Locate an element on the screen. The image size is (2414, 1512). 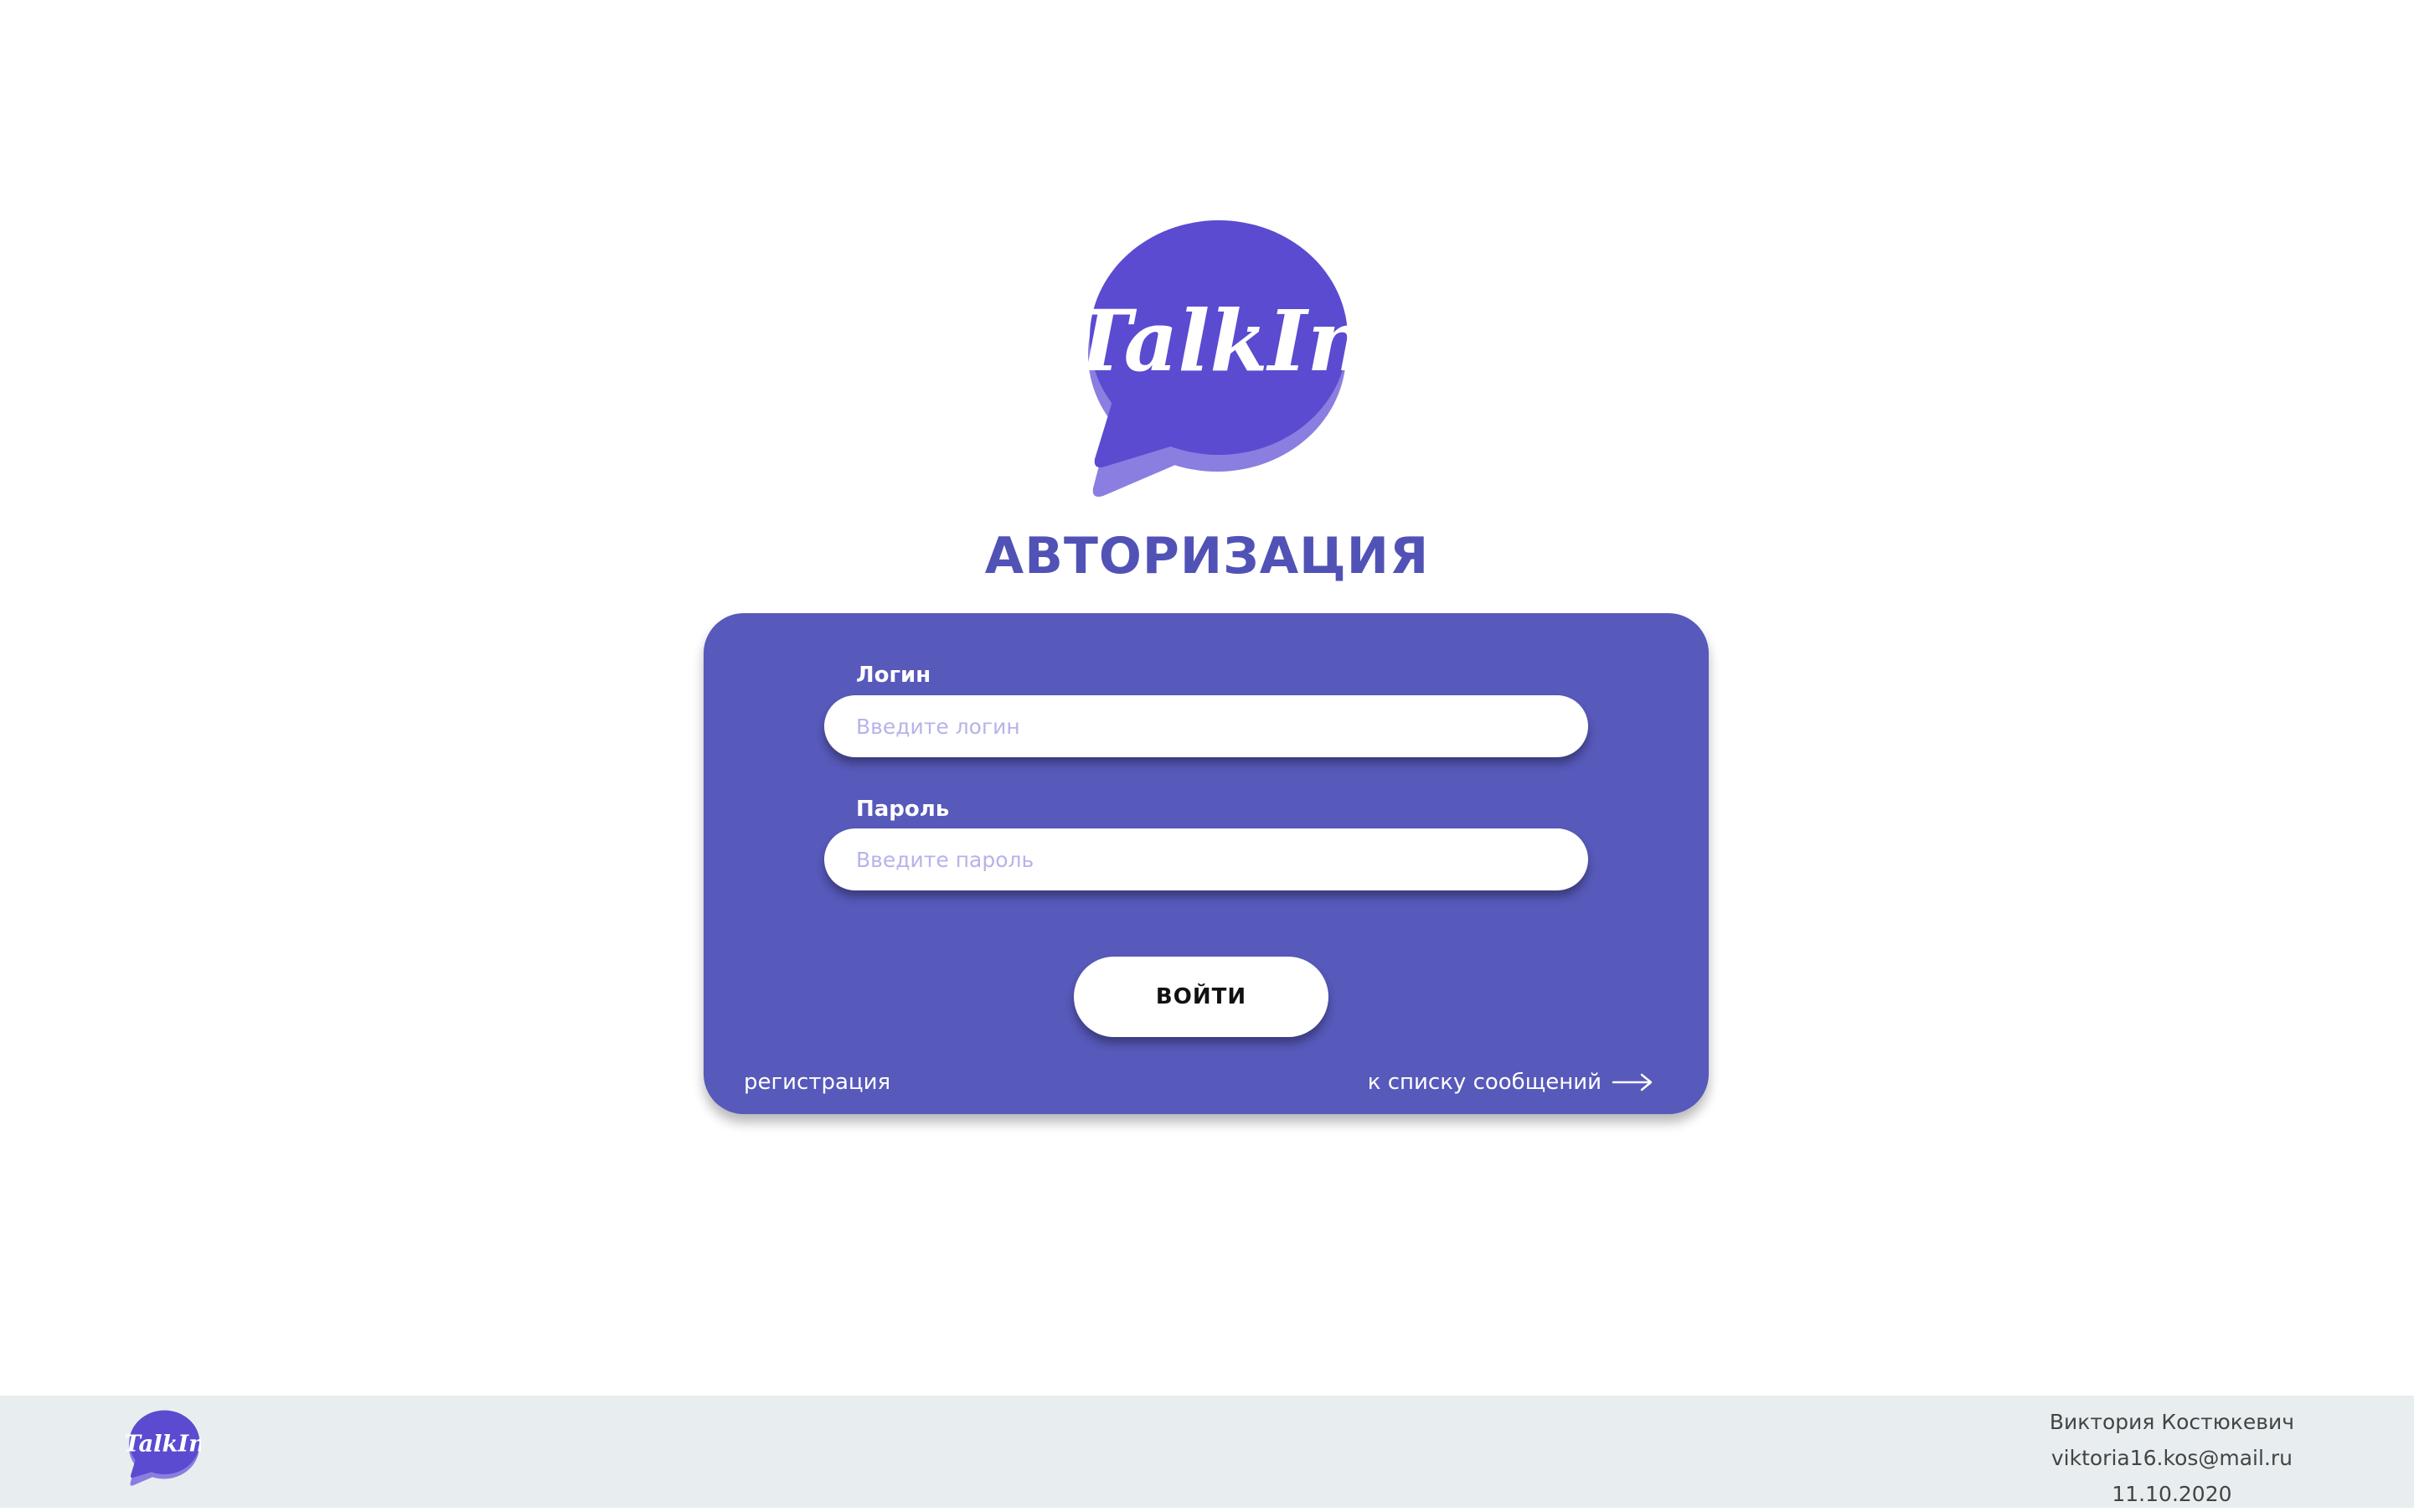
password-label: Пароль is located at coordinates (903, 809).